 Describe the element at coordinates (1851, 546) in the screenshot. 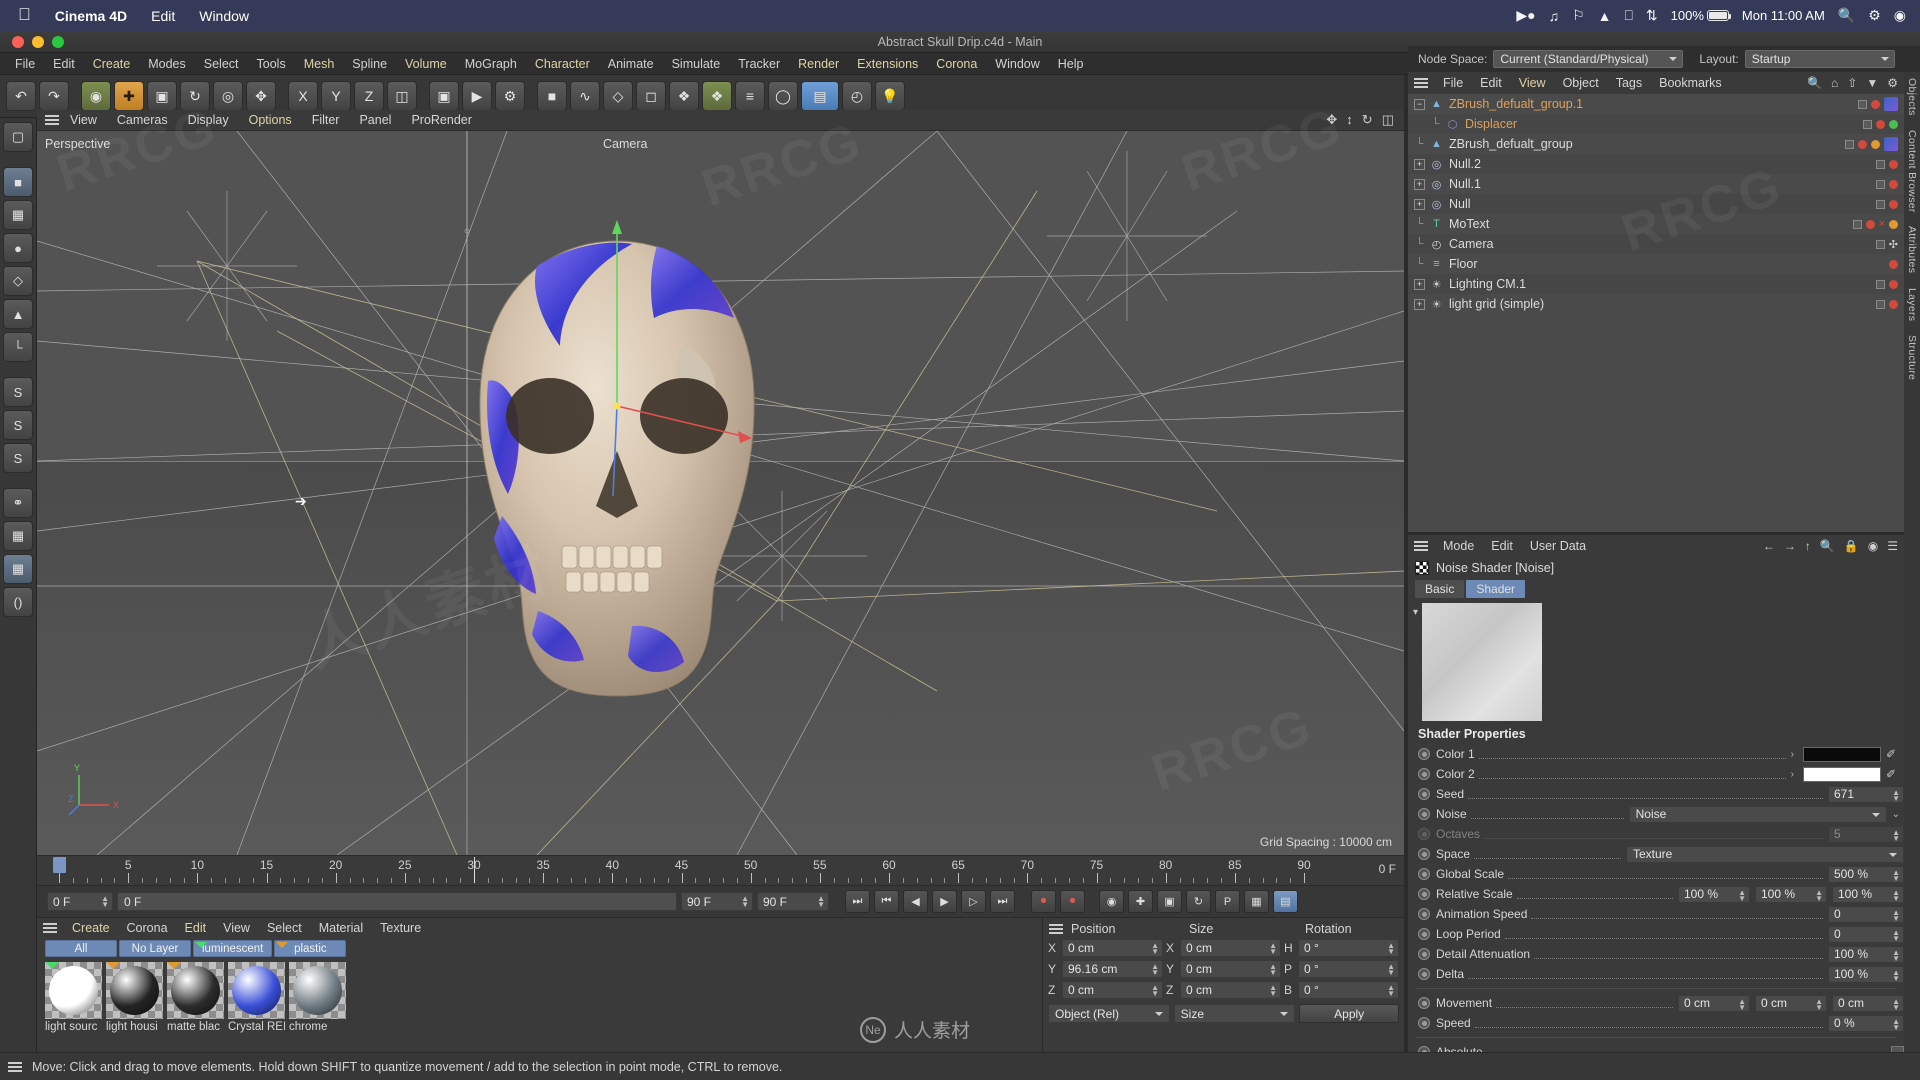

I see `attributes-lock-icon: 🔒` at that location.